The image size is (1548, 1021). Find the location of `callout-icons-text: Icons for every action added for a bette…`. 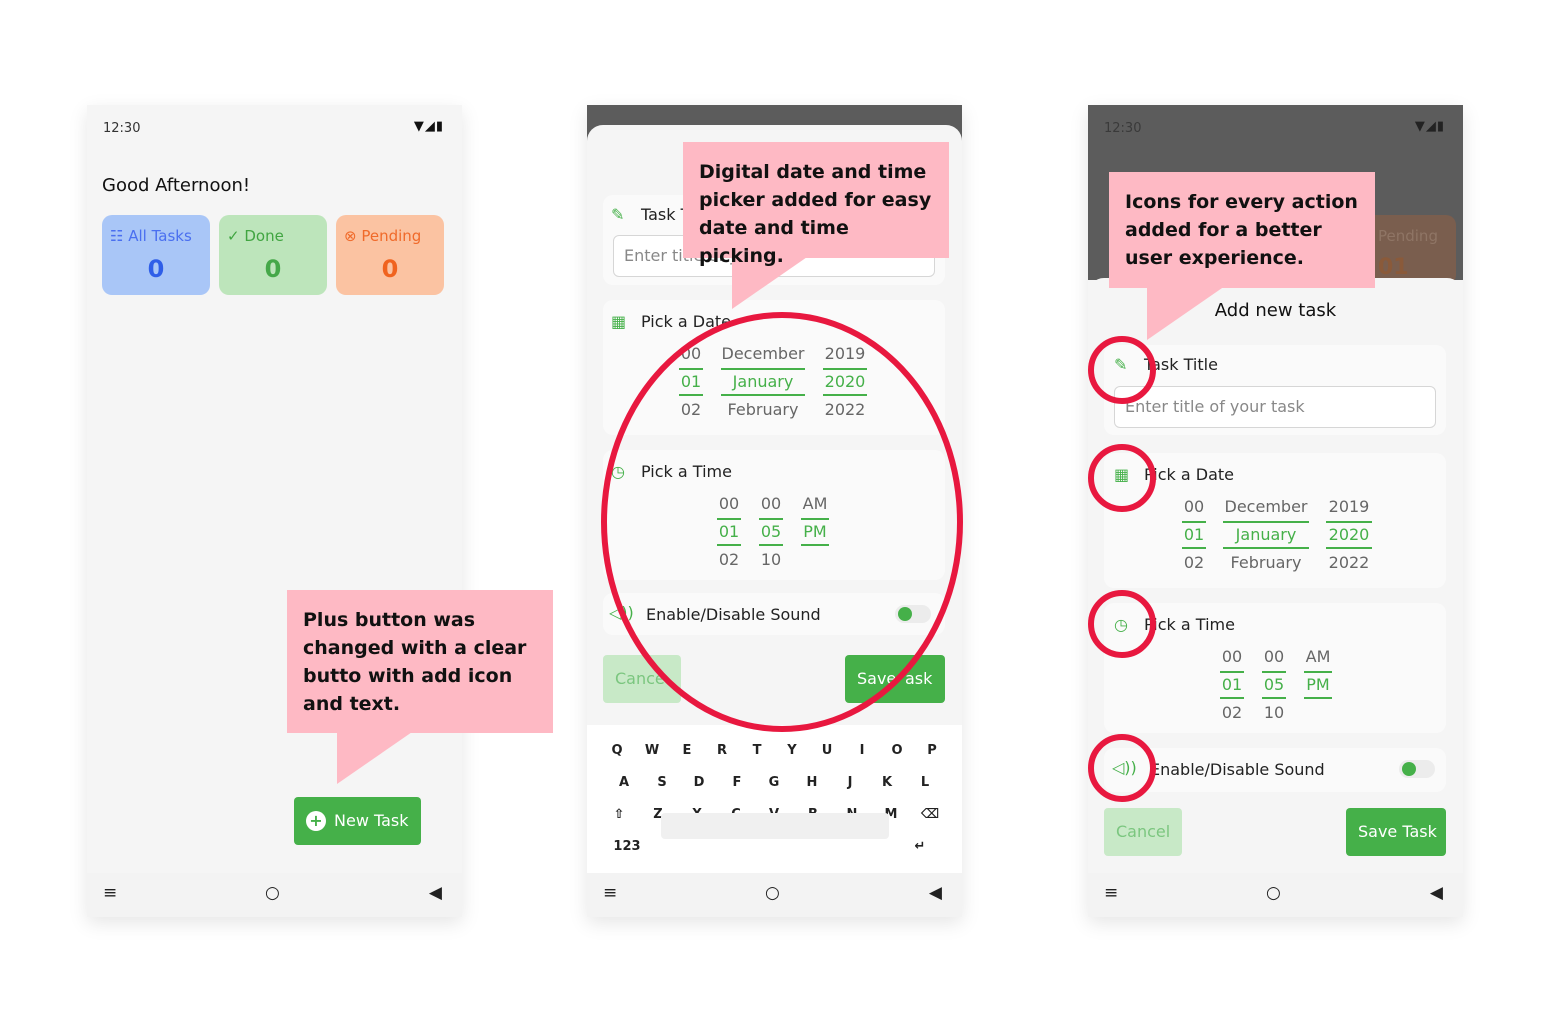

callout-icons-text: Icons for every action added for a bette… is located at coordinates (1241, 230).